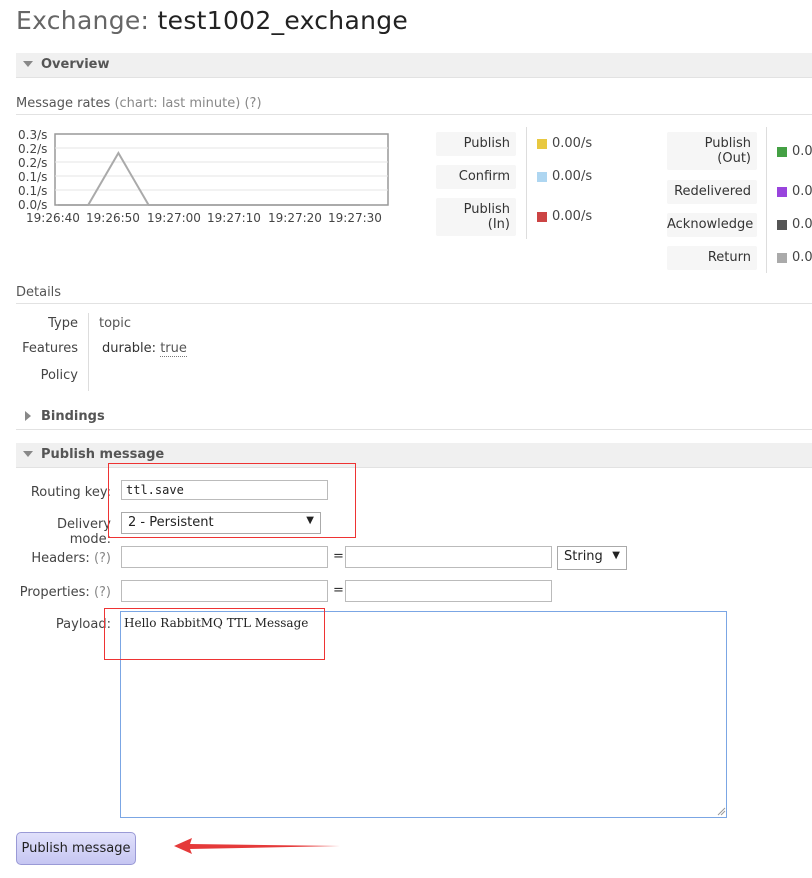 Image resolution: width=812 pixels, height=878 pixels. I want to click on stat-redelivered-button: Redelivered, so click(712, 192).